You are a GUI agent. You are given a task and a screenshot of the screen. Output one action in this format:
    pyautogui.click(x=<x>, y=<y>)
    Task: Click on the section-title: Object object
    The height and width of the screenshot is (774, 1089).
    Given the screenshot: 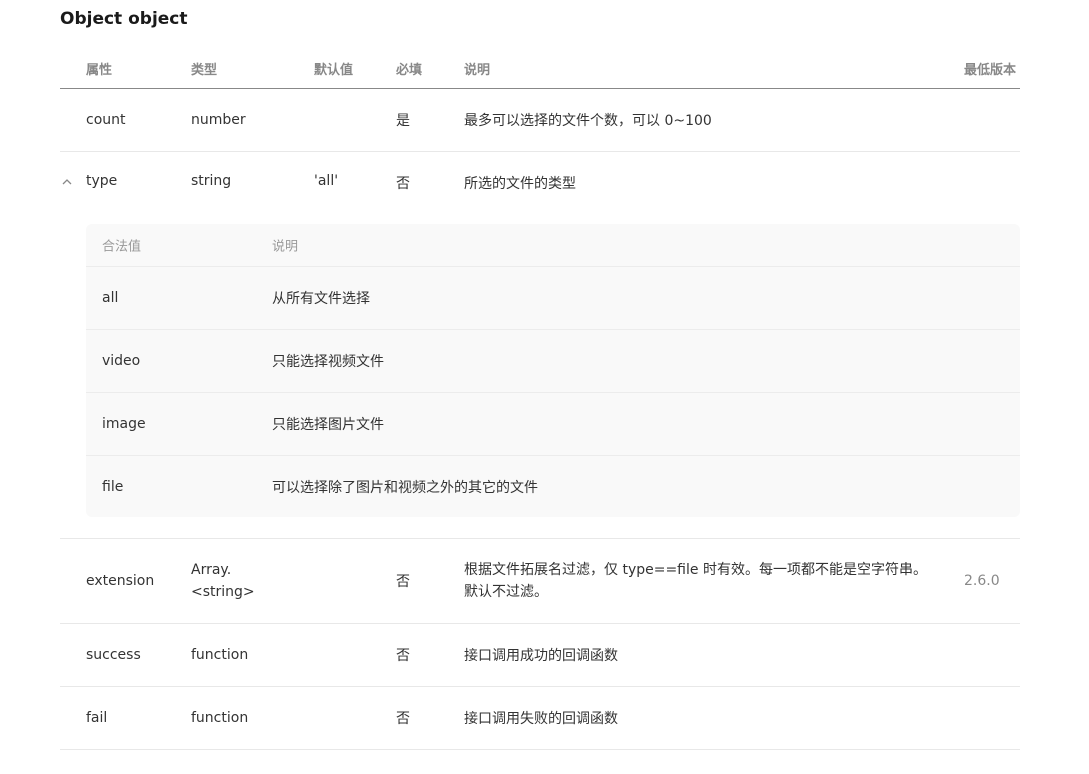 What is the action you would take?
    pyautogui.click(x=124, y=19)
    